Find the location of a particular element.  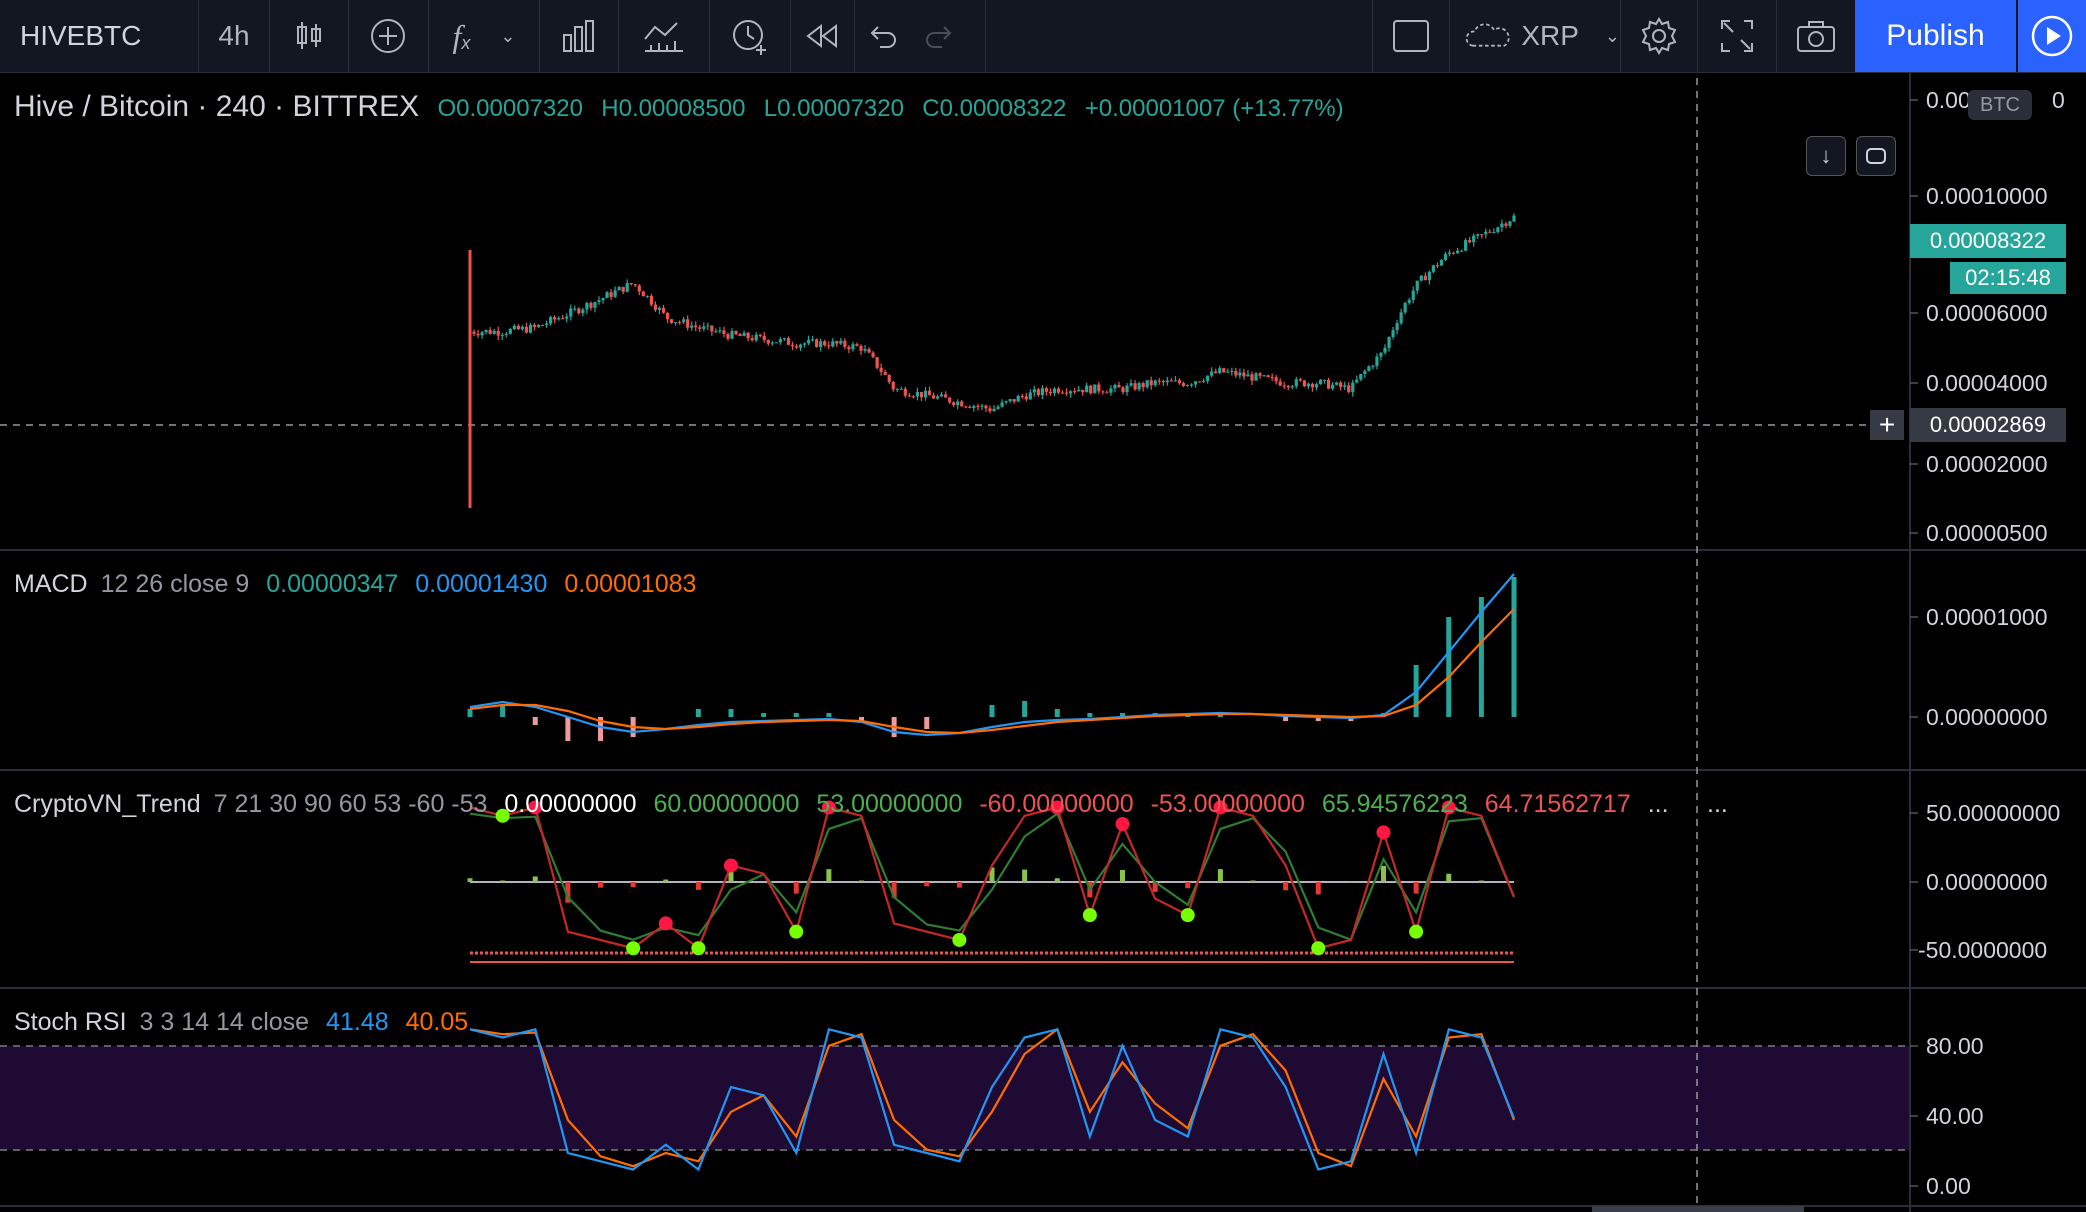

bar-chart-icon is located at coordinates (579, 36).